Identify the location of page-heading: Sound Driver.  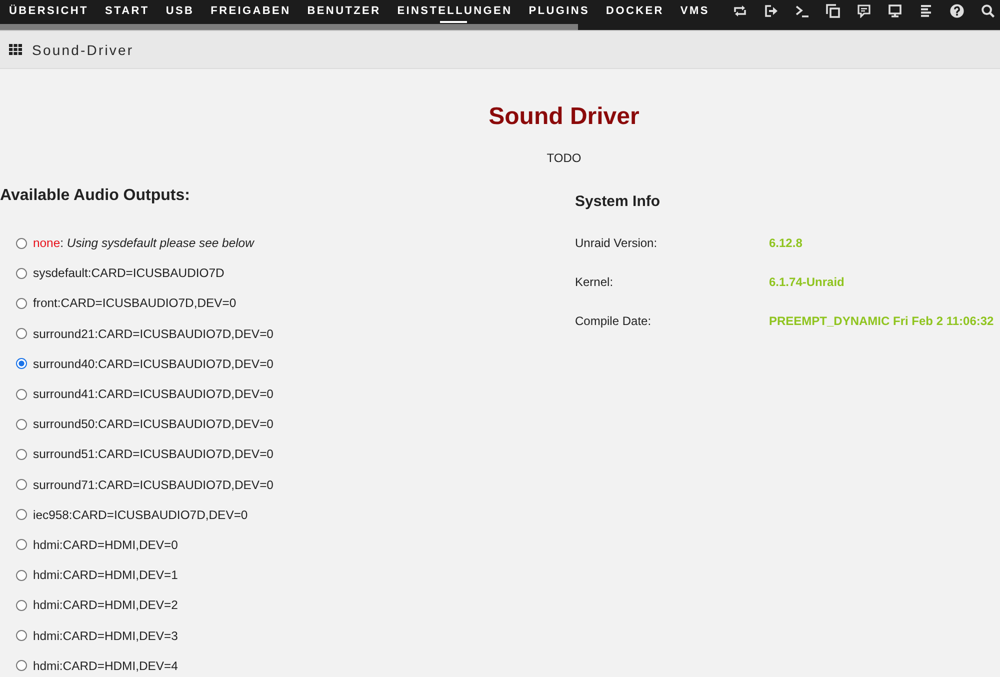
(564, 117).